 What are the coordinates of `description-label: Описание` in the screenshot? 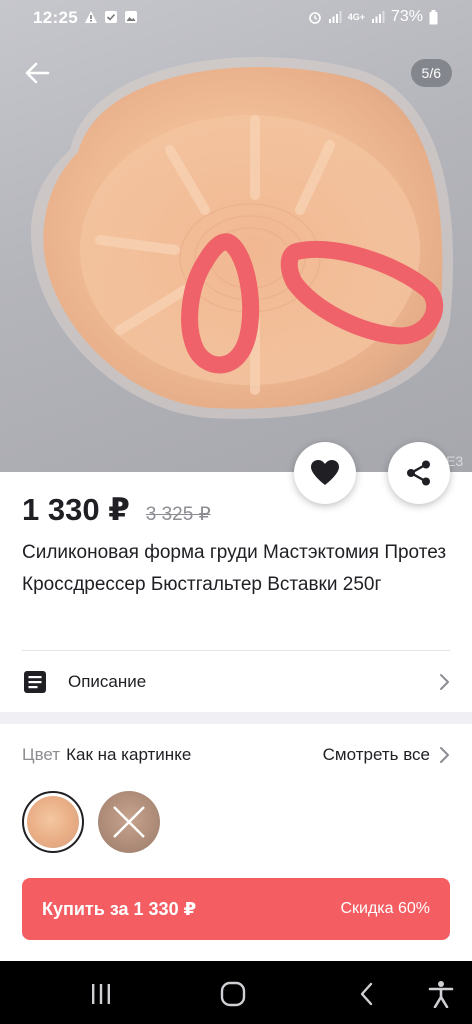 It's located at (107, 681).